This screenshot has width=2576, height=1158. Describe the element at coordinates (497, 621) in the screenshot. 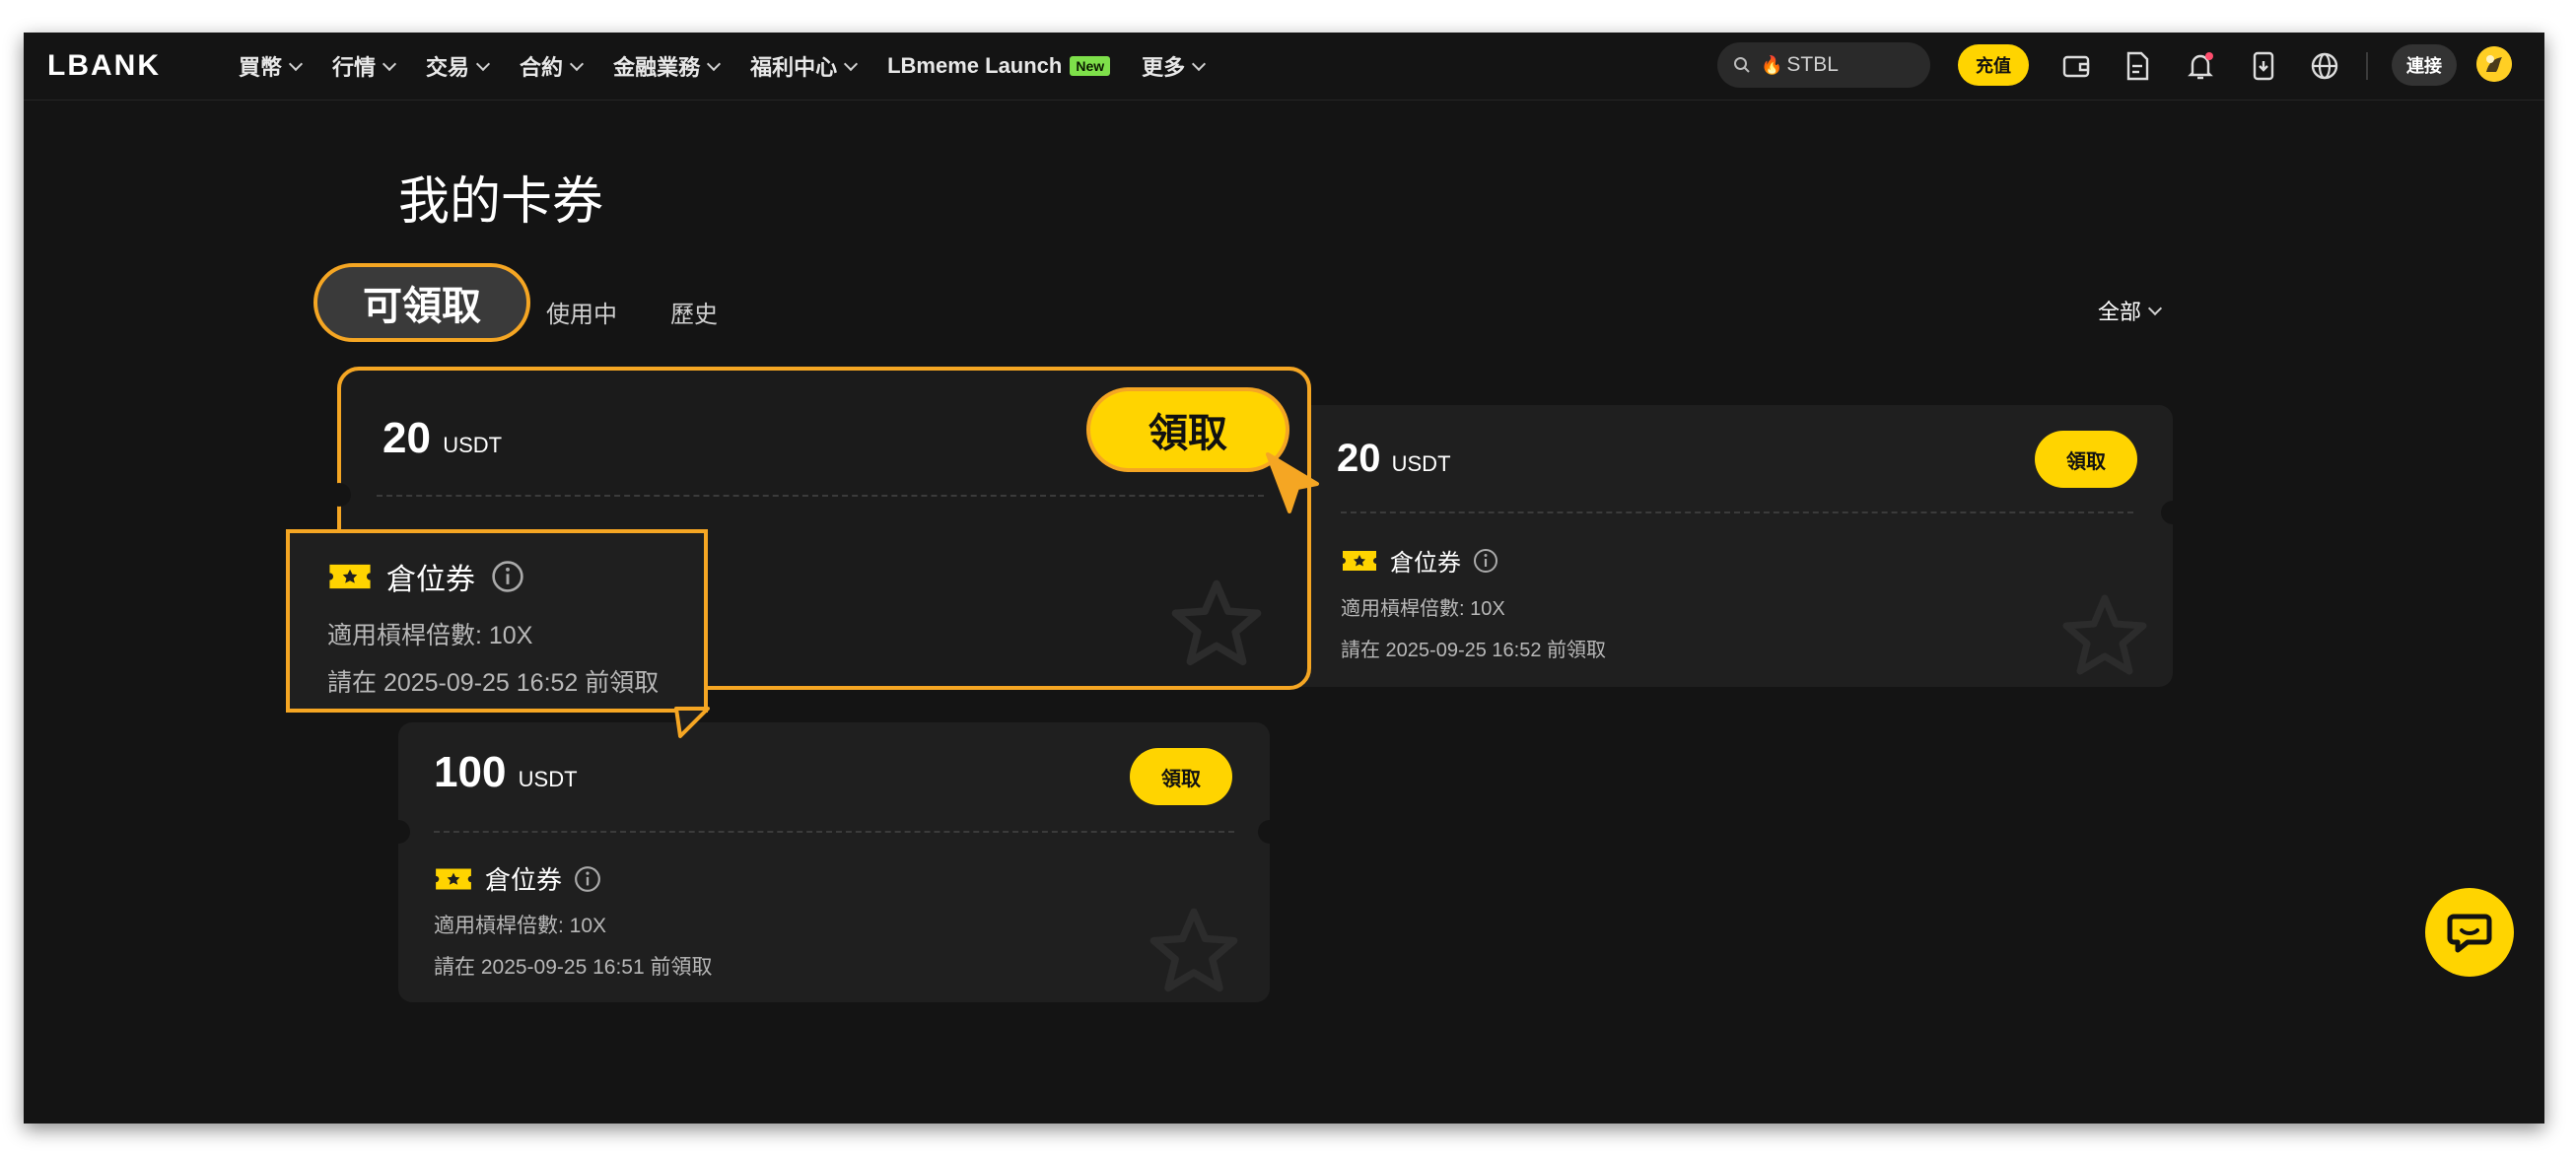

I see `coupon-info-callout: 倉位券 適用槓桿倍數: 10X 請在 2025-09-25 16:52 前領取` at that location.